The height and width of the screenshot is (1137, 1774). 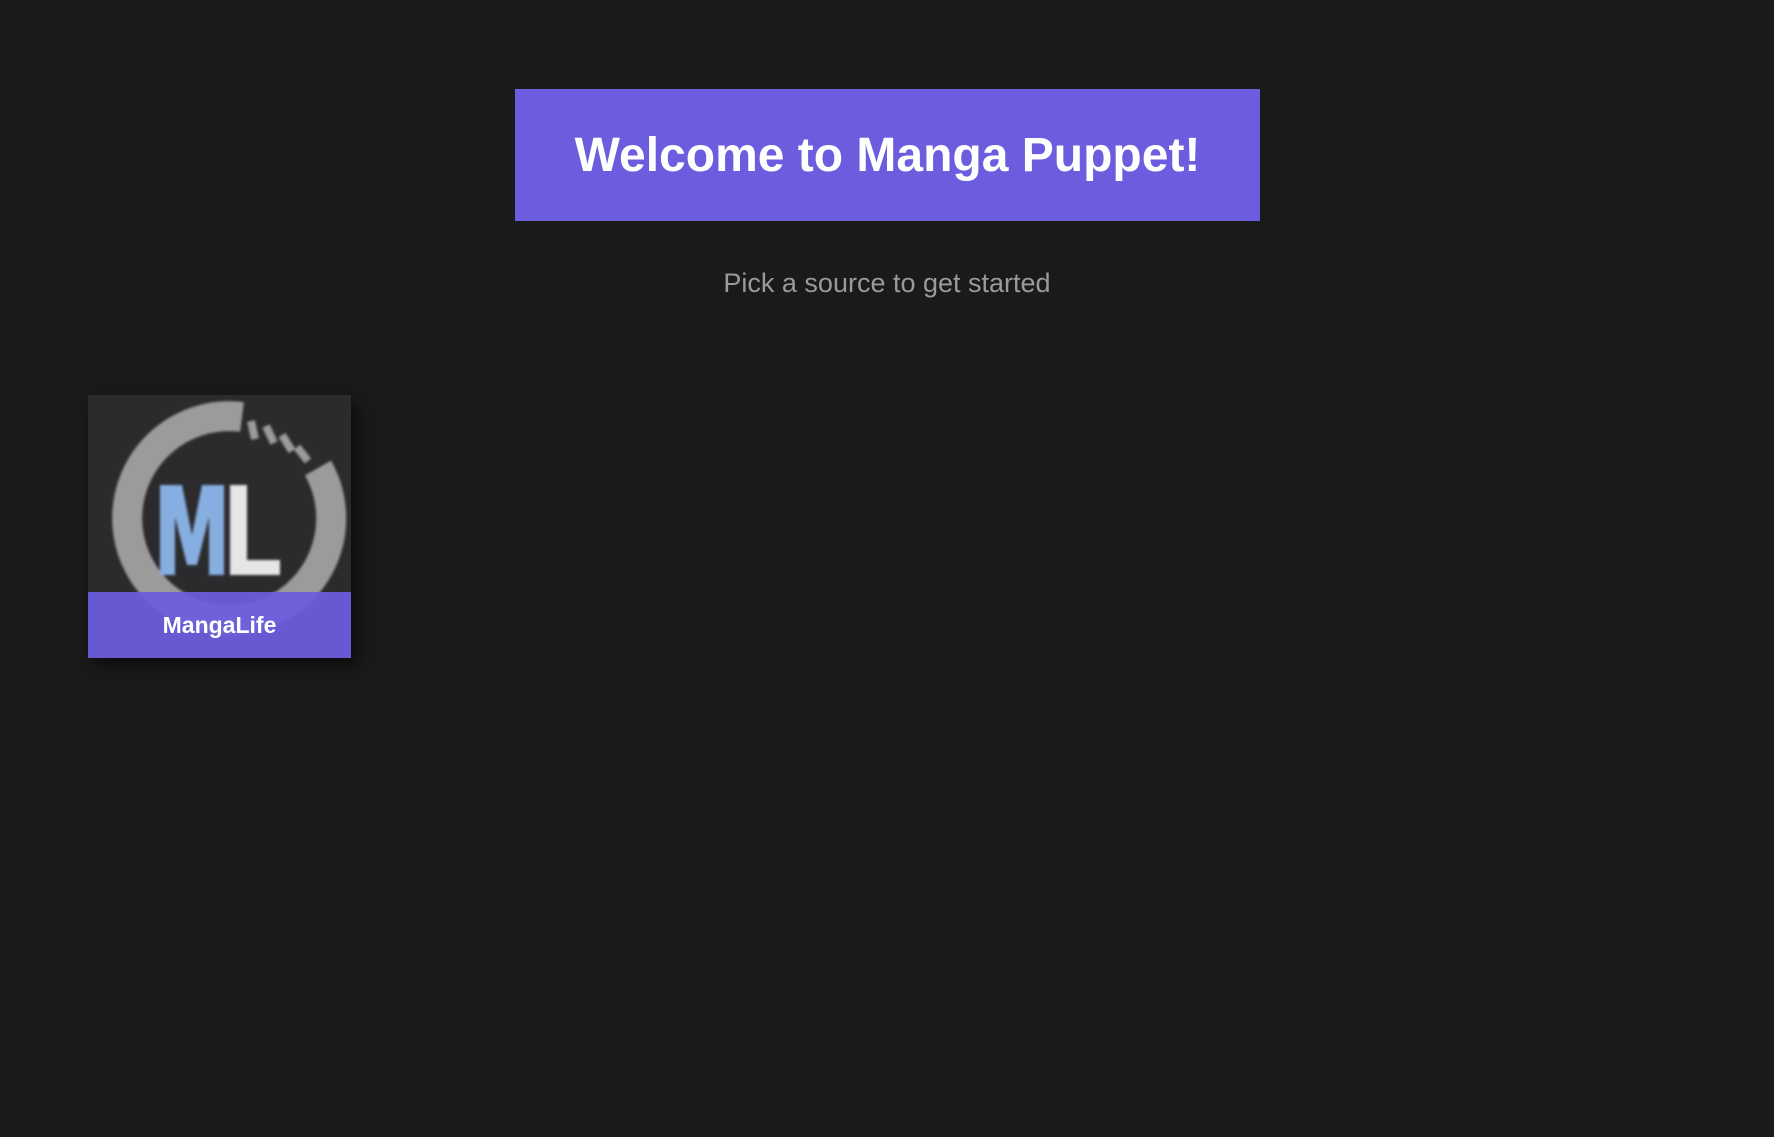 I want to click on source-card-mangalife: MangaLife, so click(x=219, y=526).